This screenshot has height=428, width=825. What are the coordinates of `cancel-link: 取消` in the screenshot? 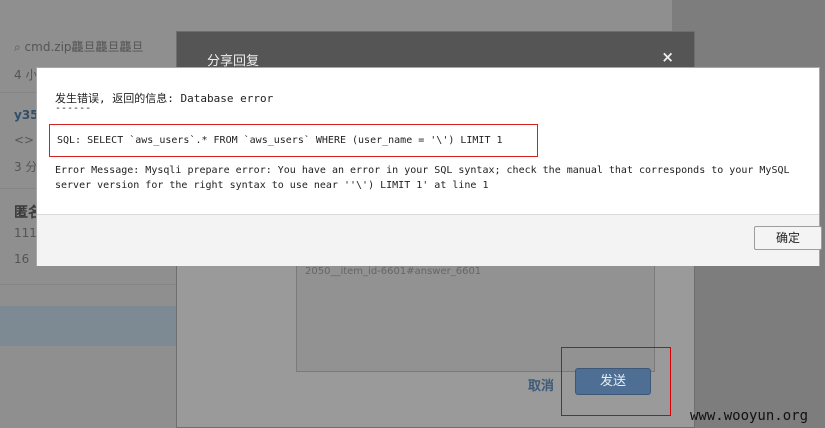 It's located at (541, 384).